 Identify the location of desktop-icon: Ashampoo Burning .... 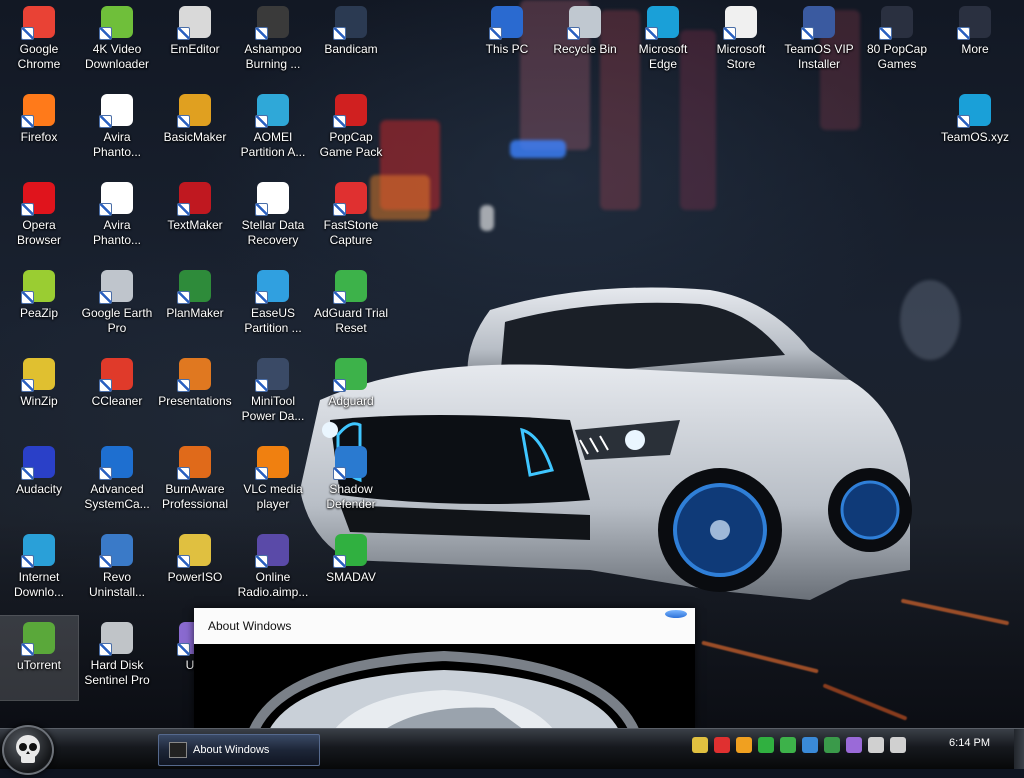
(273, 42).